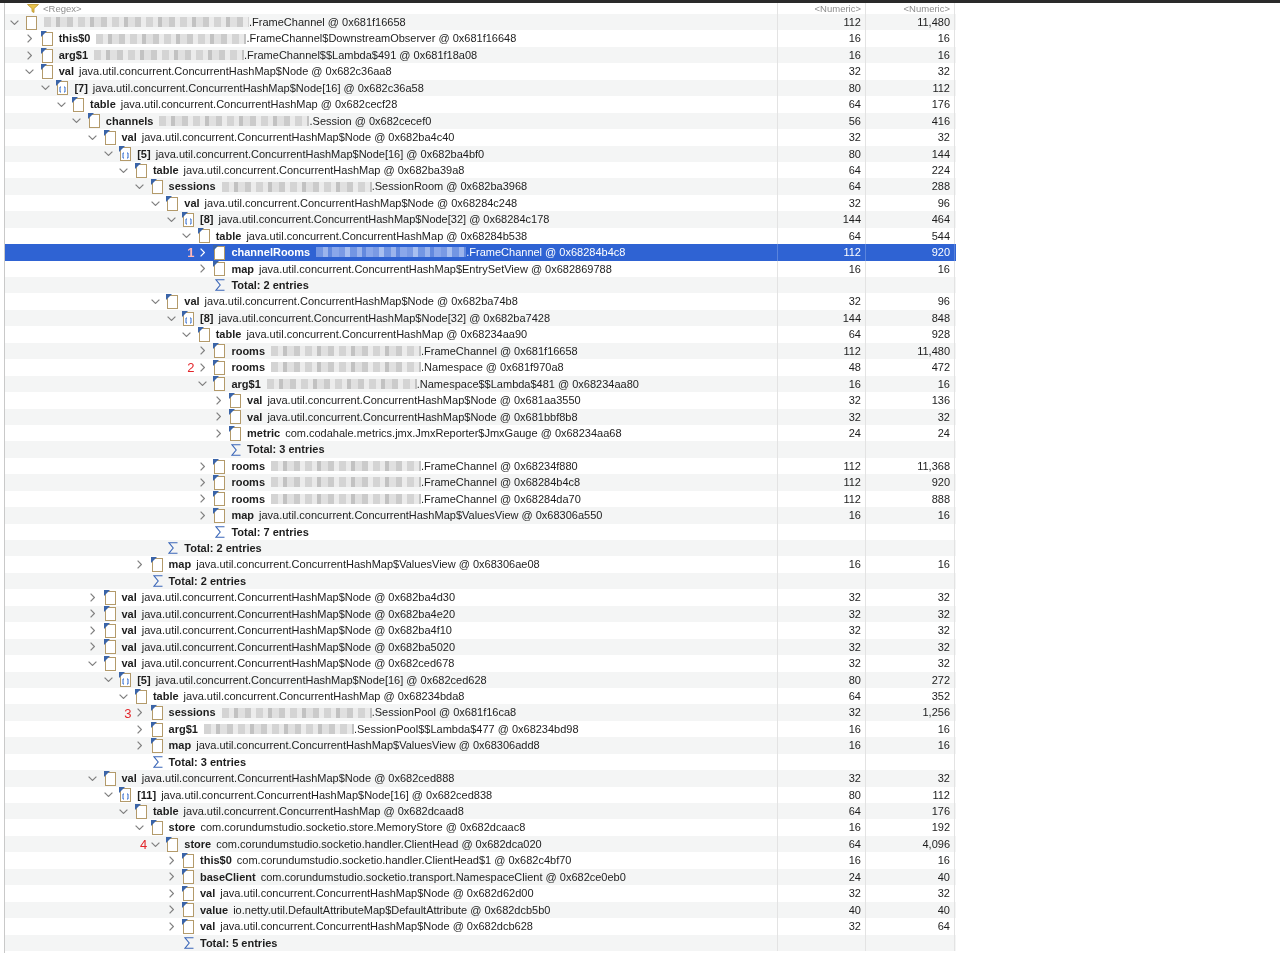 This screenshot has width=1280, height=953. I want to click on field-name: arg$1, so click(183, 729).